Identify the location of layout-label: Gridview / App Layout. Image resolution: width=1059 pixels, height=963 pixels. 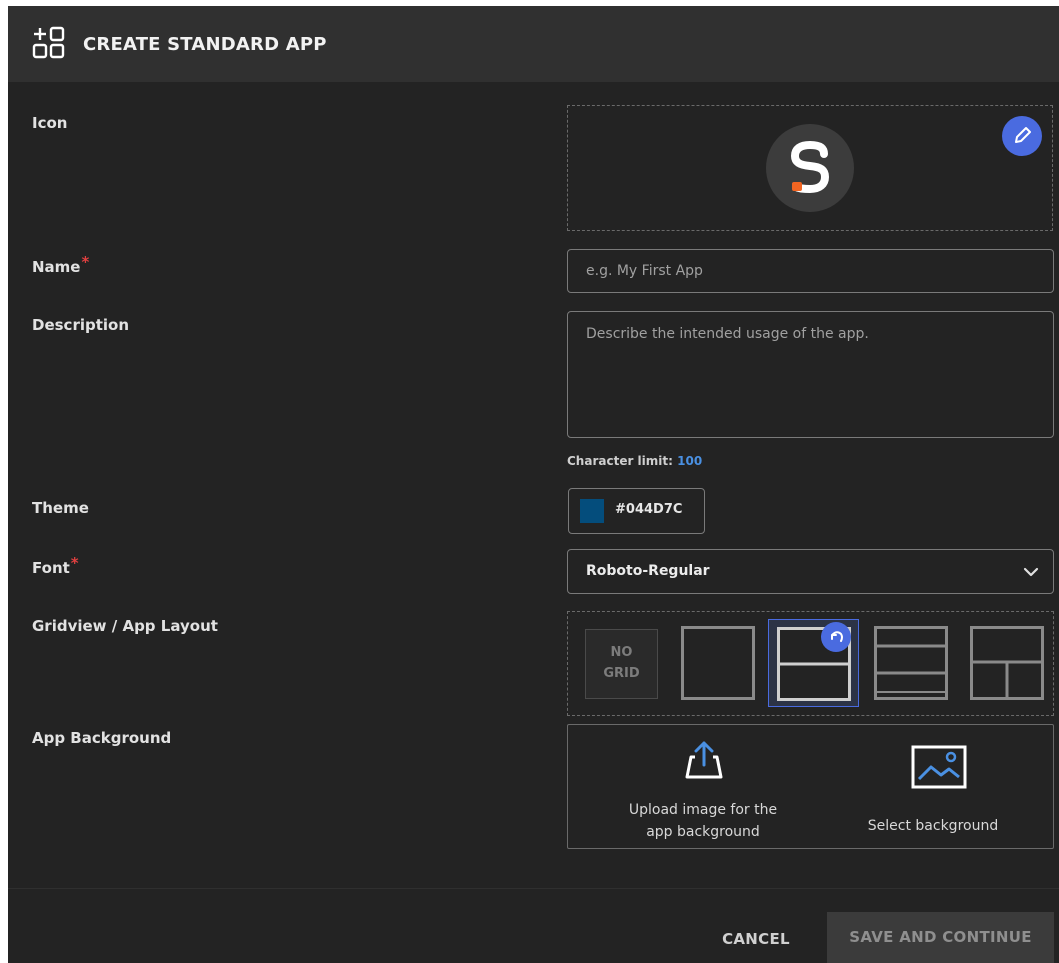
(125, 626).